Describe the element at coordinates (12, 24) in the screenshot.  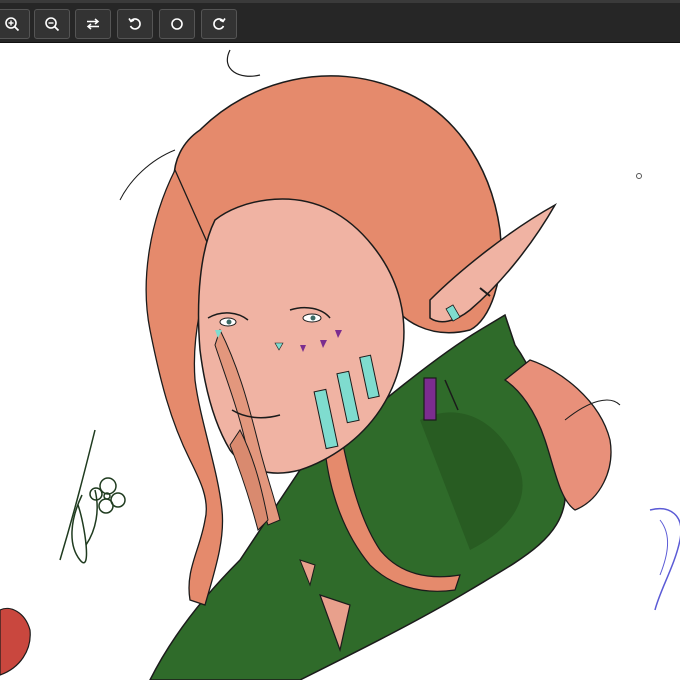
I see `zoom-in-icon` at that location.